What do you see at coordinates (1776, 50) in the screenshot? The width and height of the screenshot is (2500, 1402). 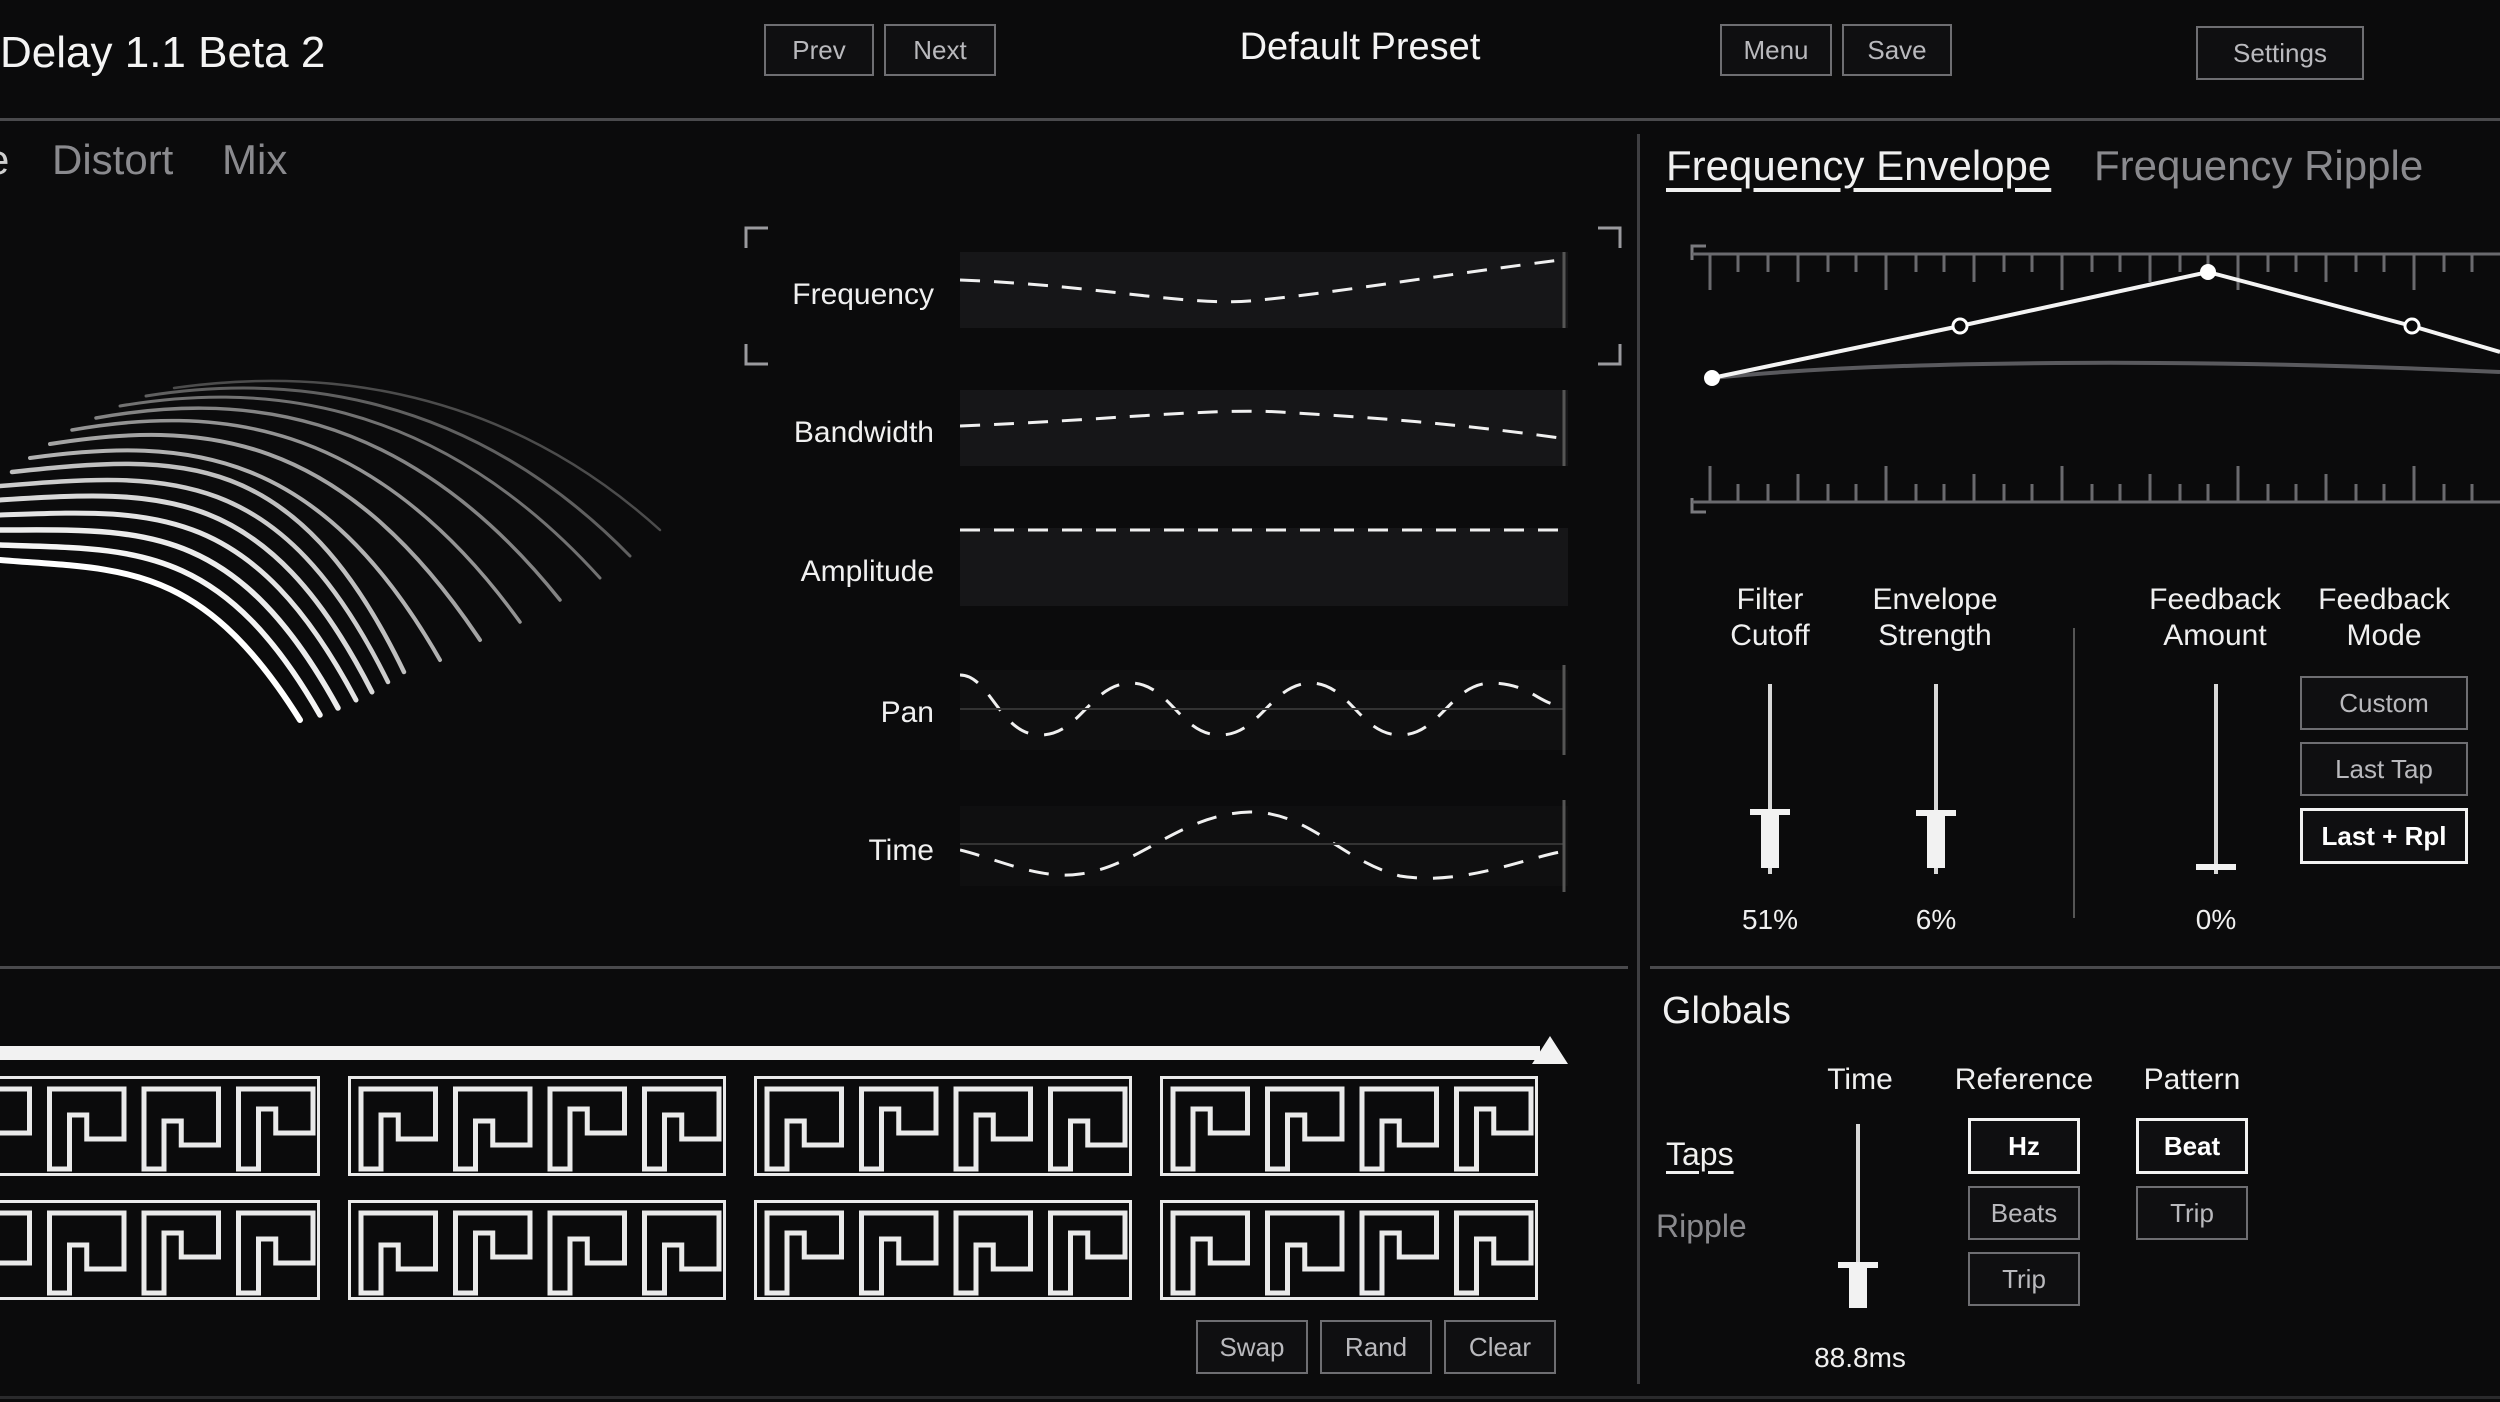 I see `menu-button: Menu` at bounding box center [1776, 50].